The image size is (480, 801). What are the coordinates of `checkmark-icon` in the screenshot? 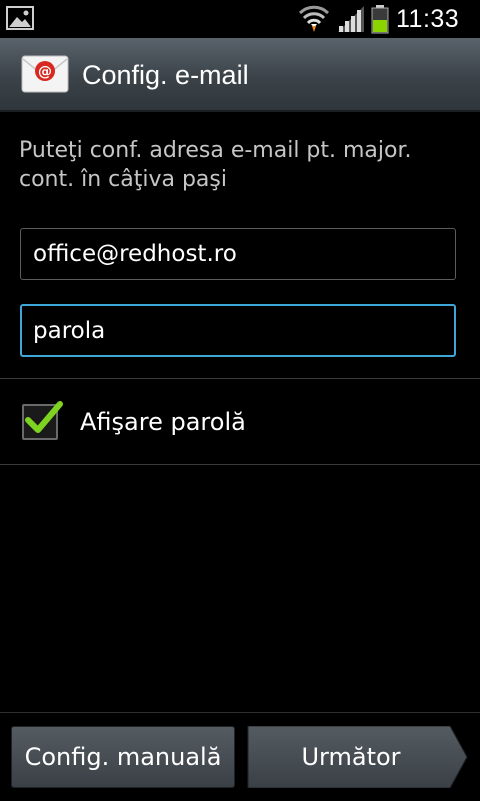 It's located at (44, 417).